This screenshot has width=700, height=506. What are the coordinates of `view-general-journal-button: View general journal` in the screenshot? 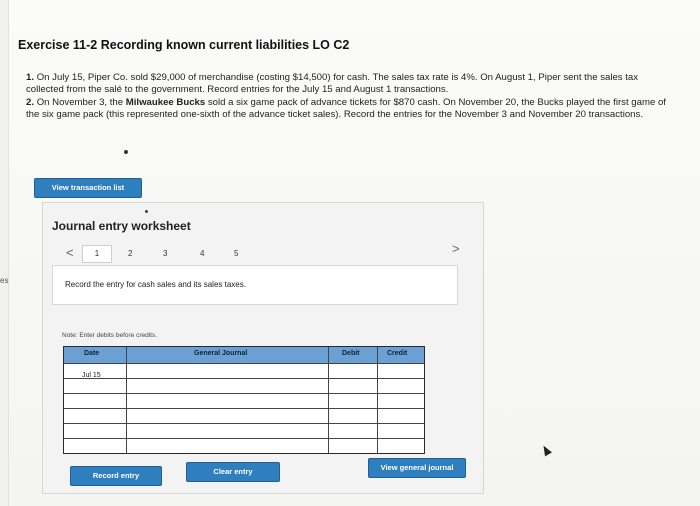 It's located at (417, 468).